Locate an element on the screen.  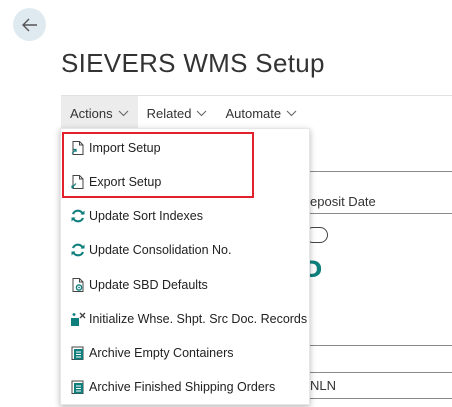
highlight-box is located at coordinates (158, 165).